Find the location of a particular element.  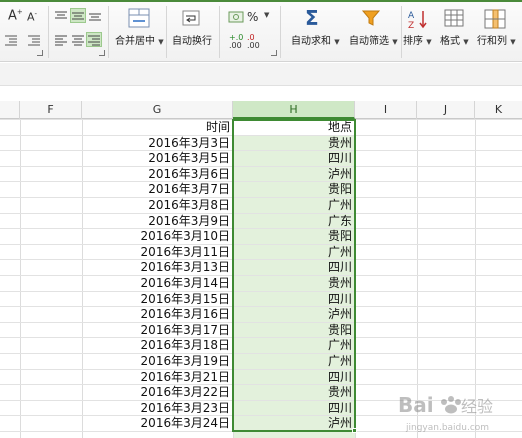

font-group-launcher is located at coordinates (40, 53).